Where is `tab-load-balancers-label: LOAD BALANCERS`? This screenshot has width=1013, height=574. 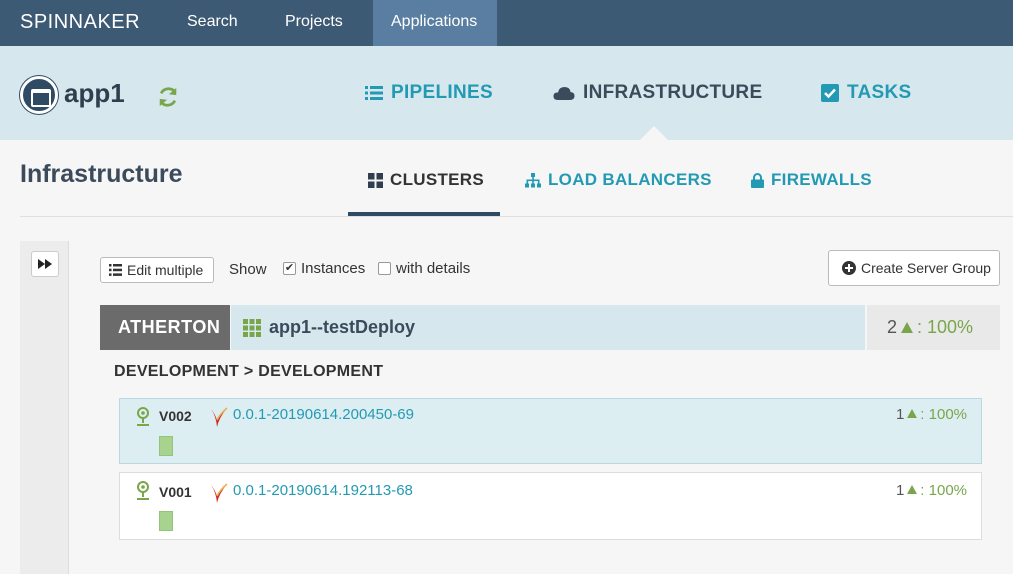
tab-load-balancers-label: LOAD BALANCERS is located at coordinates (630, 179).